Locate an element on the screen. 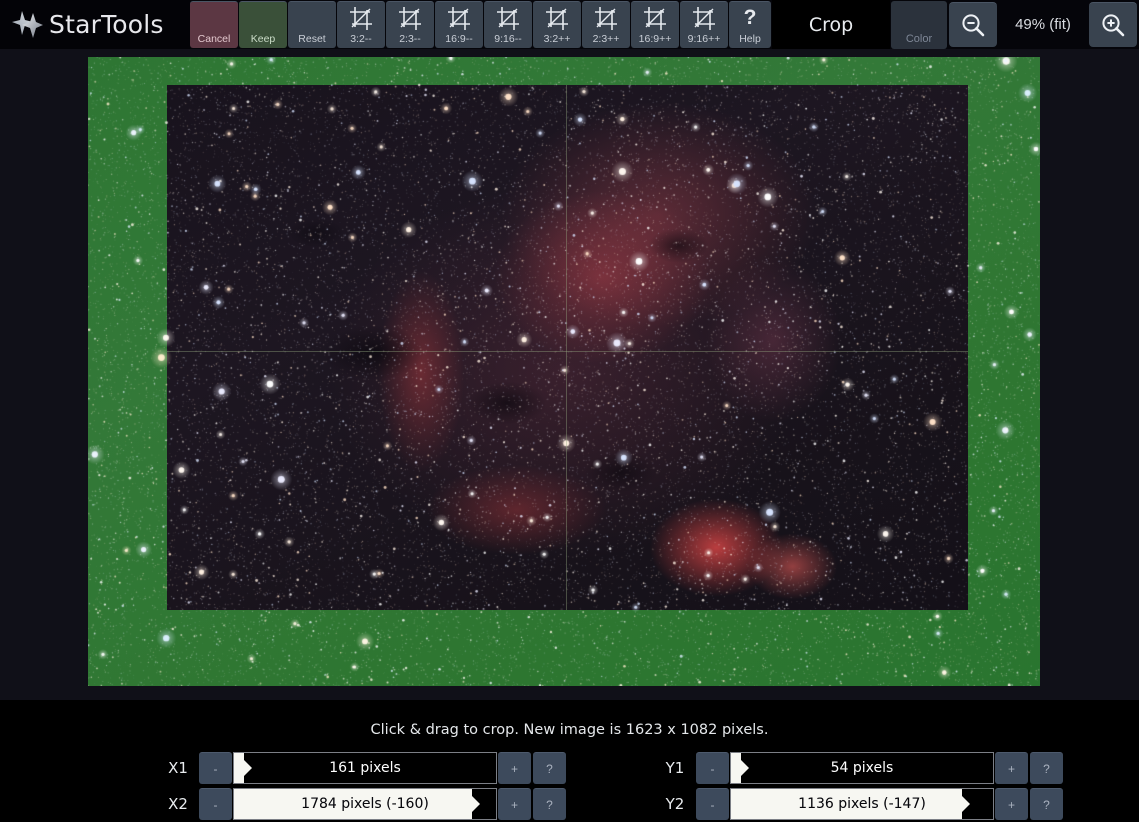  crop-param-x2-slider: 1784 pixels (-160) is located at coordinates (365, 804).